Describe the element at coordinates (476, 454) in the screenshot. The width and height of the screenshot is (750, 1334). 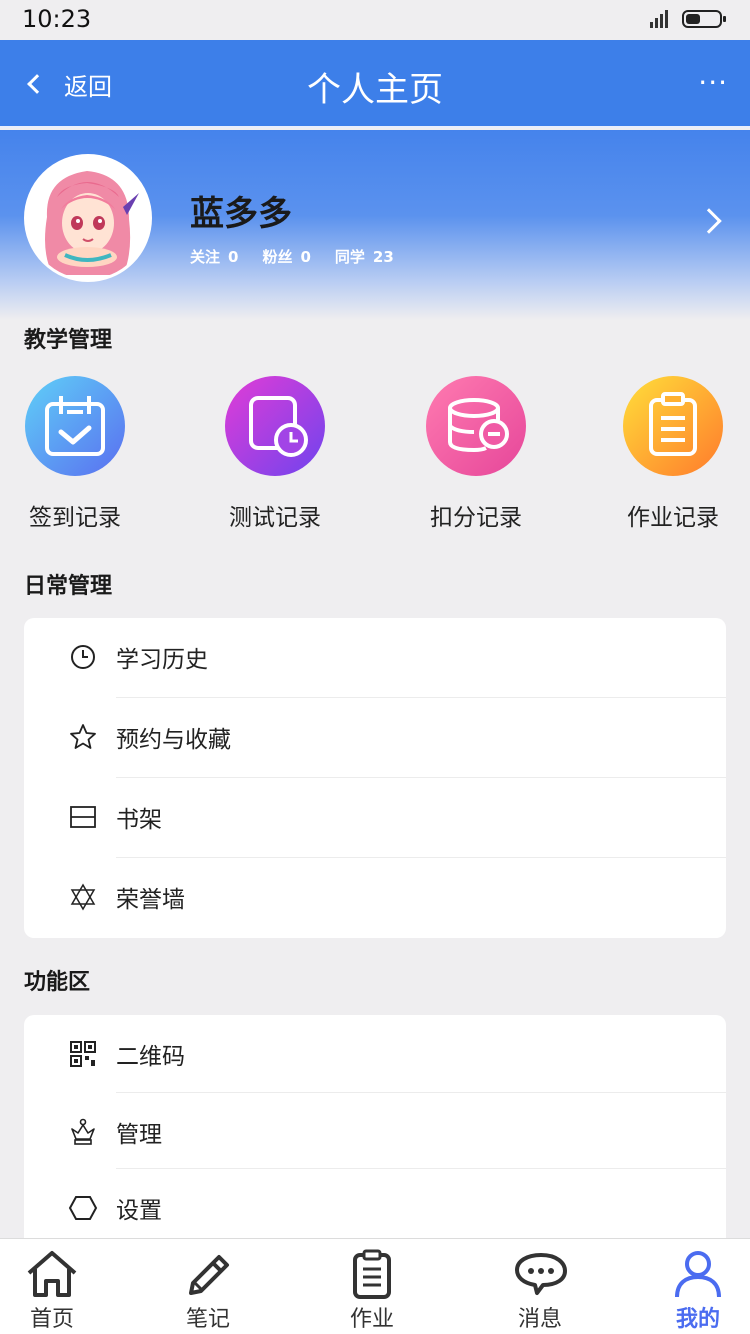
I see `teach-item-deduction: 扣分记录` at that location.